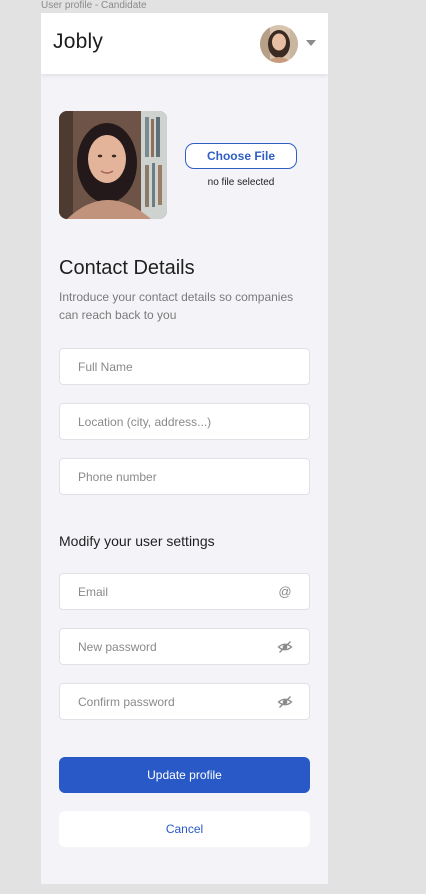 This screenshot has height=894, width=426. What do you see at coordinates (184, 43) in the screenshot?
I see `top-bar: Jobly` at bounding box center [184, 43].